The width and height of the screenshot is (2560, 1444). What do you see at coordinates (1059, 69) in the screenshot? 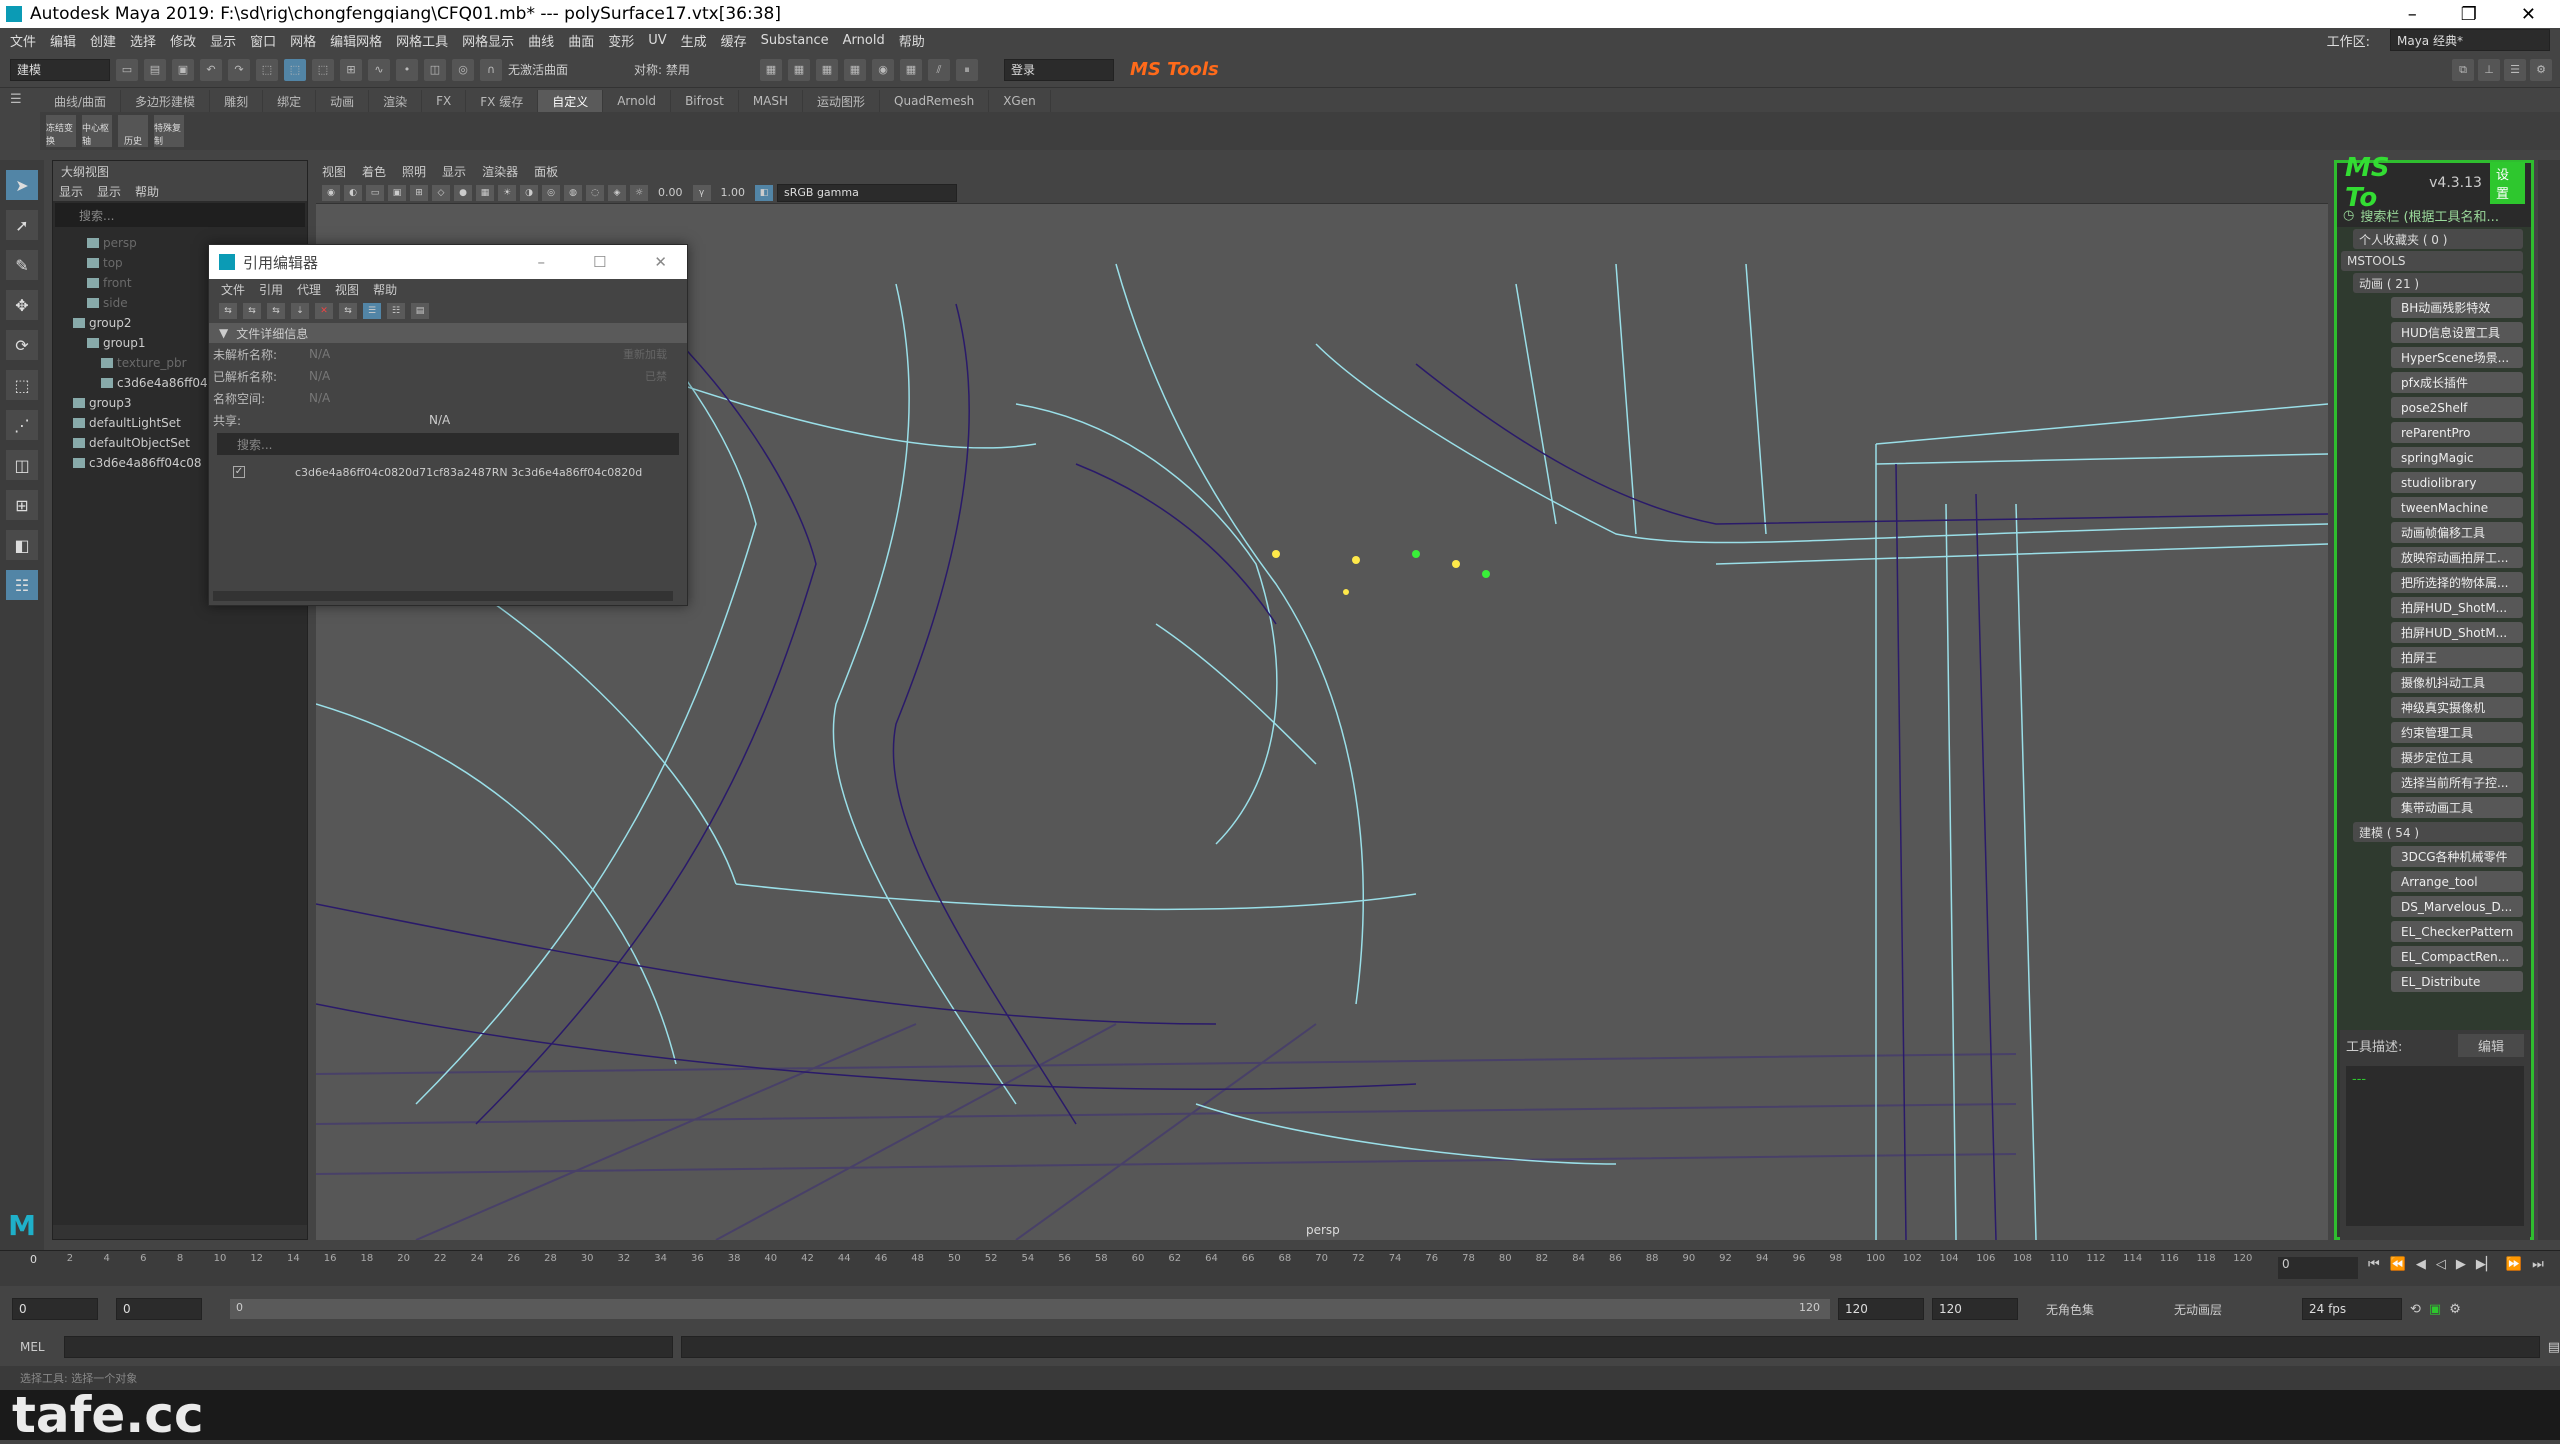
I see `login-dropdown: 登录` at bounding box center [1059, 69].